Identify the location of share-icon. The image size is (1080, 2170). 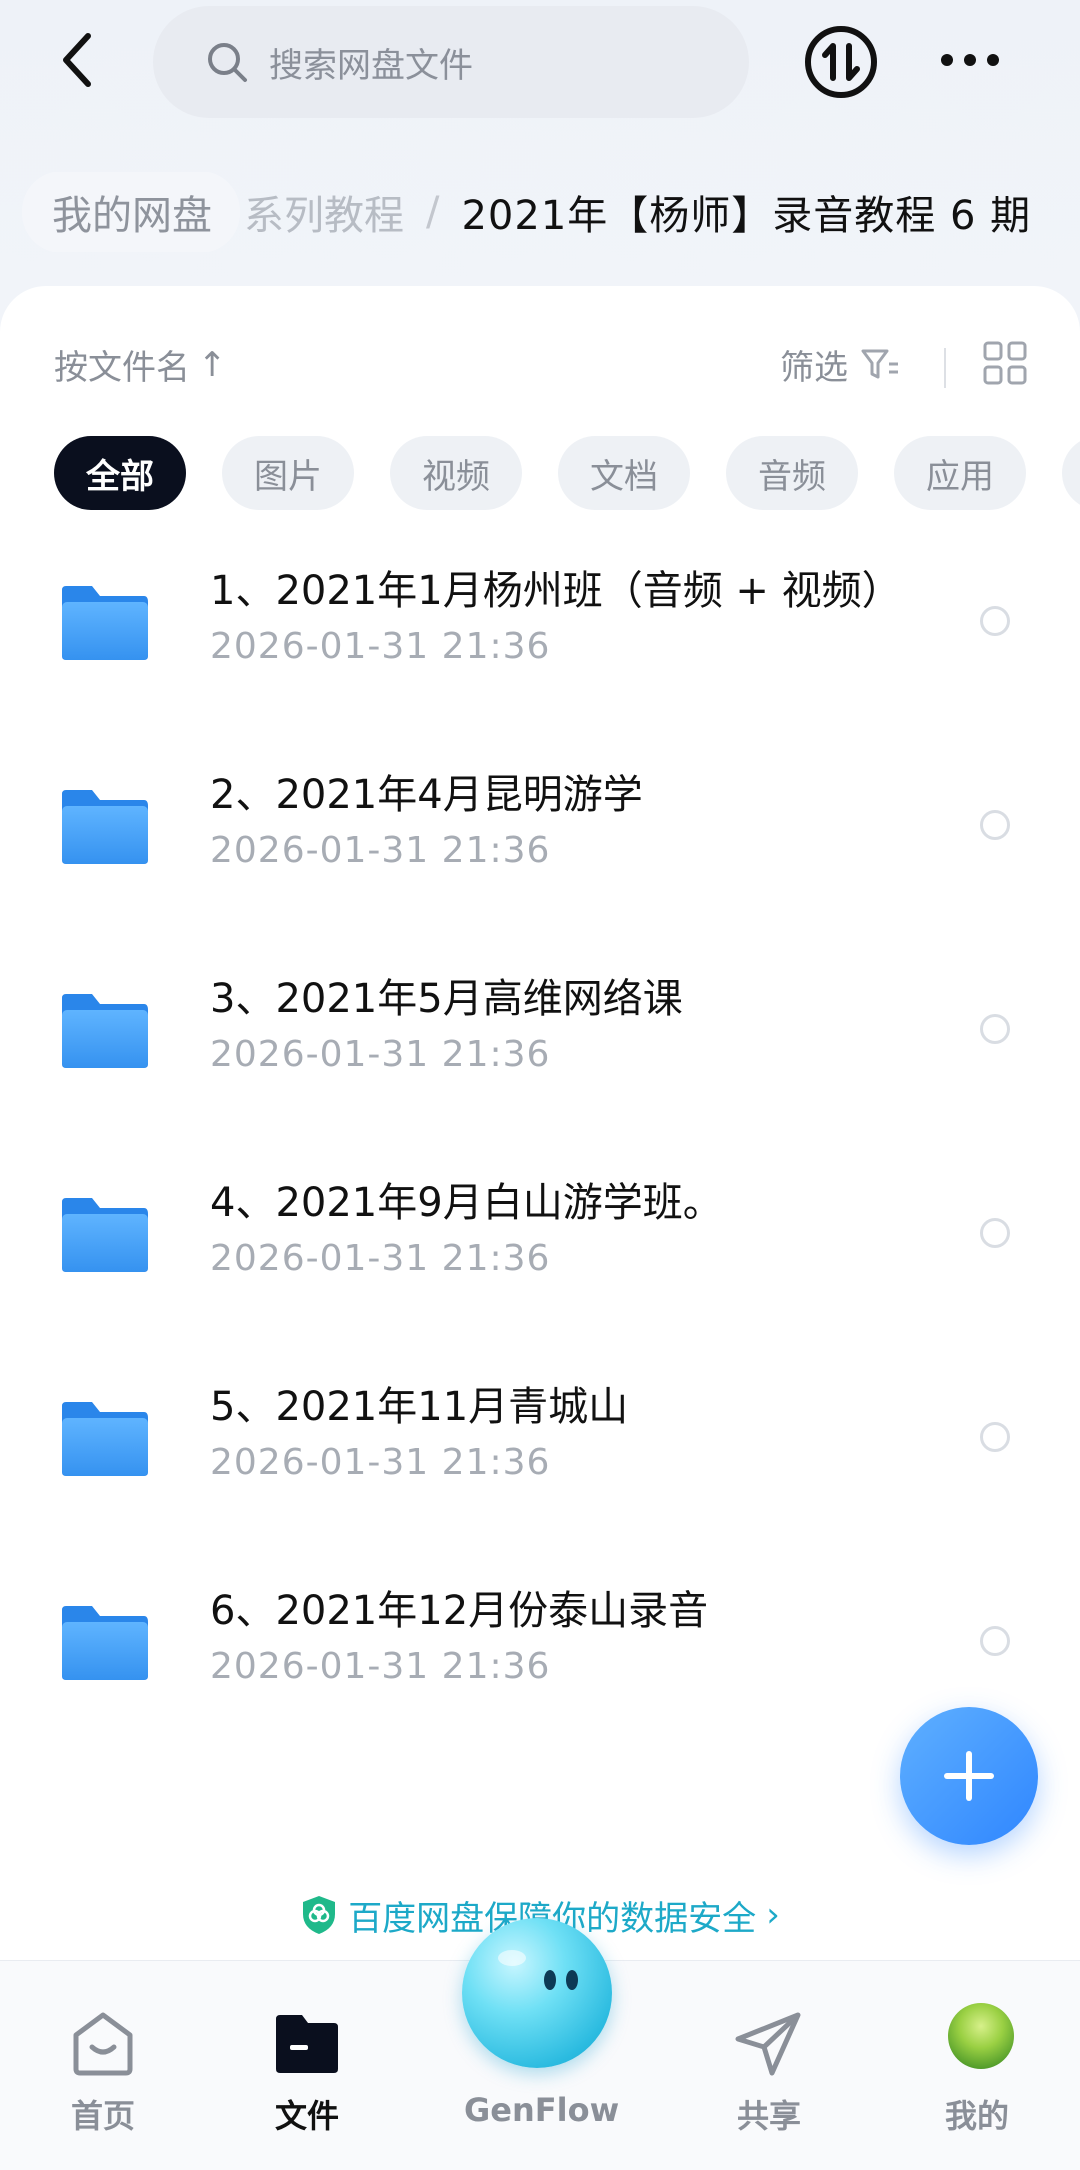
(768, 2044).